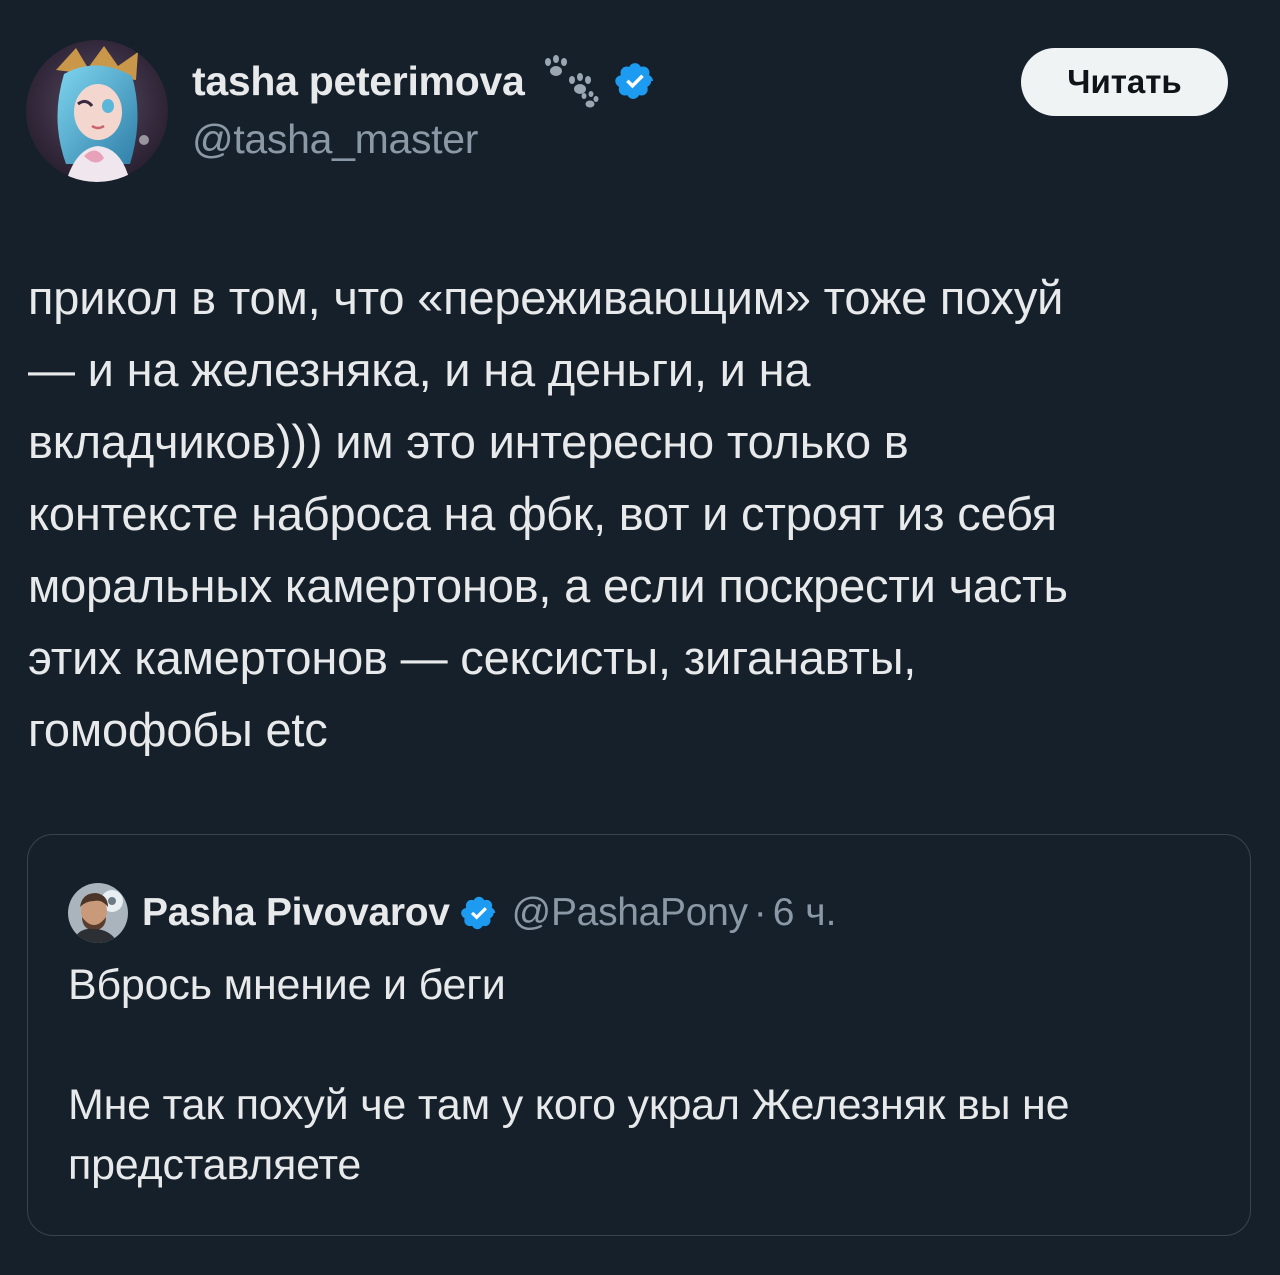 The image size is (1280, 1275). What do you see at coordinates (452, 913) in the screenshot?
I see `quoted-tweet-header: Pasha Pivovarov @PashaPony · 6 ч.` at bounding box center [452, 913].